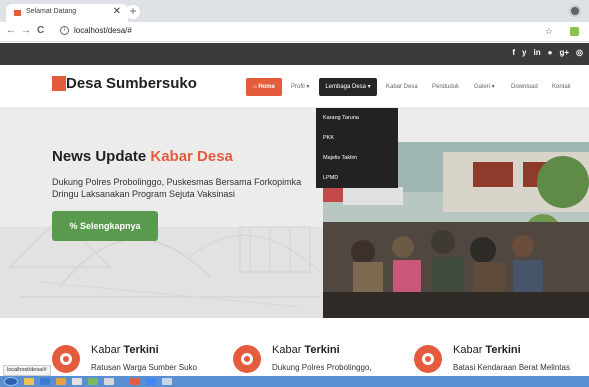 The height and width of the screenshot is (387, 589). I want to click on hero-title: News Update Kabar Desa, so click(142, 156).